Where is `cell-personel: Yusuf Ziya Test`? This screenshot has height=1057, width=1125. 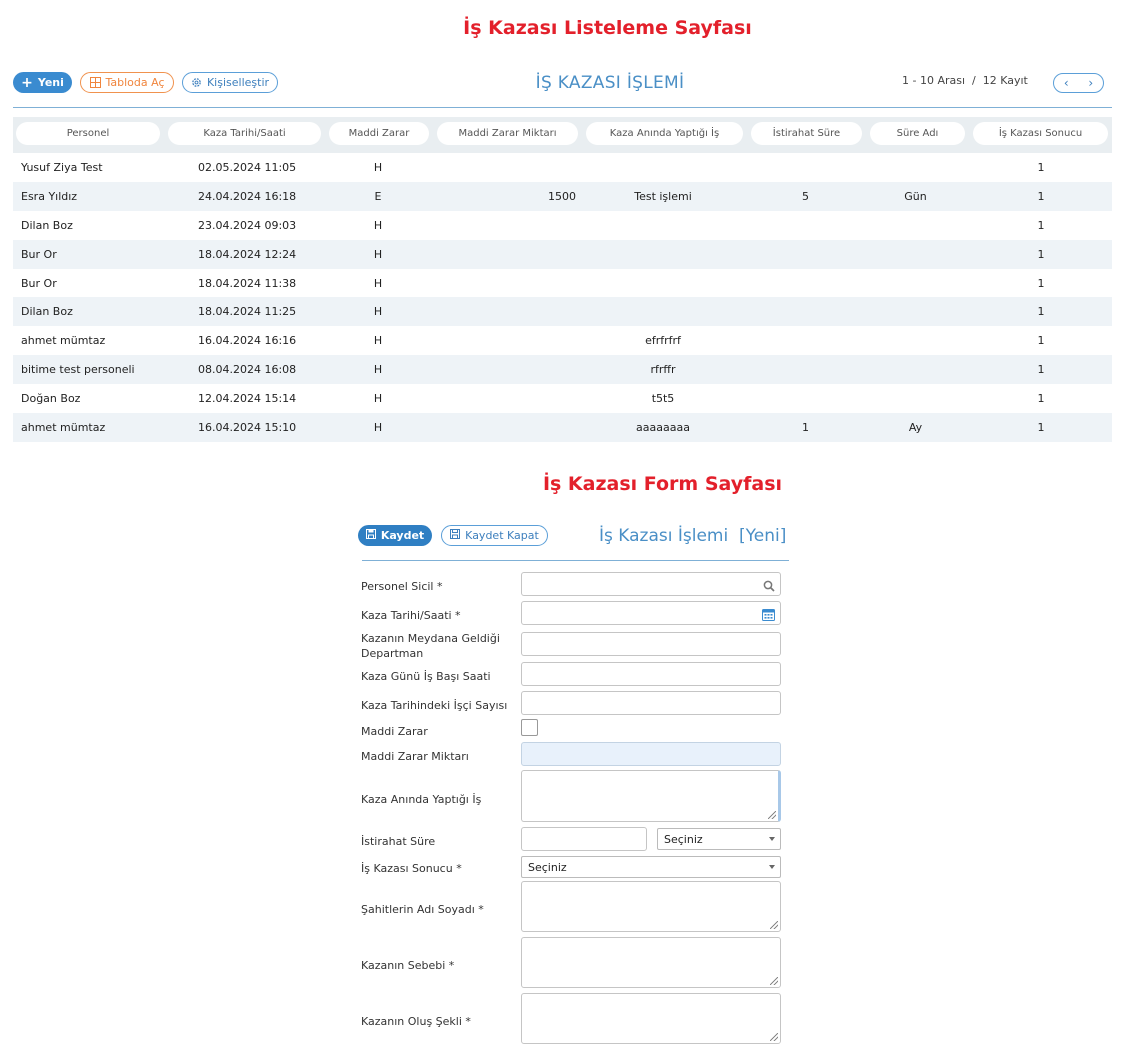 cell-personel: Yusuf Ziya Test is located at coordinates (62, 167).